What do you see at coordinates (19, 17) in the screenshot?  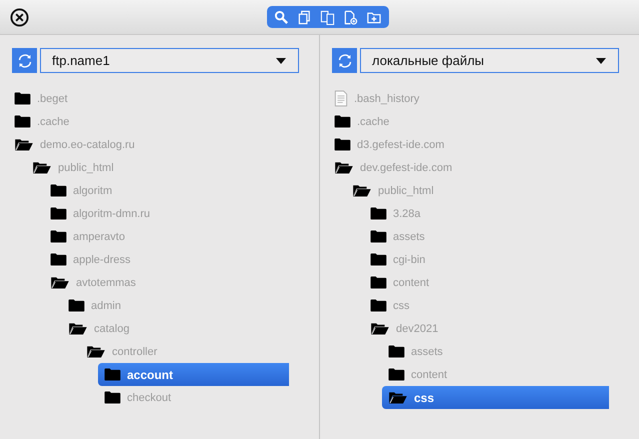 I see `close-icon` at bounding box center [19, 17].